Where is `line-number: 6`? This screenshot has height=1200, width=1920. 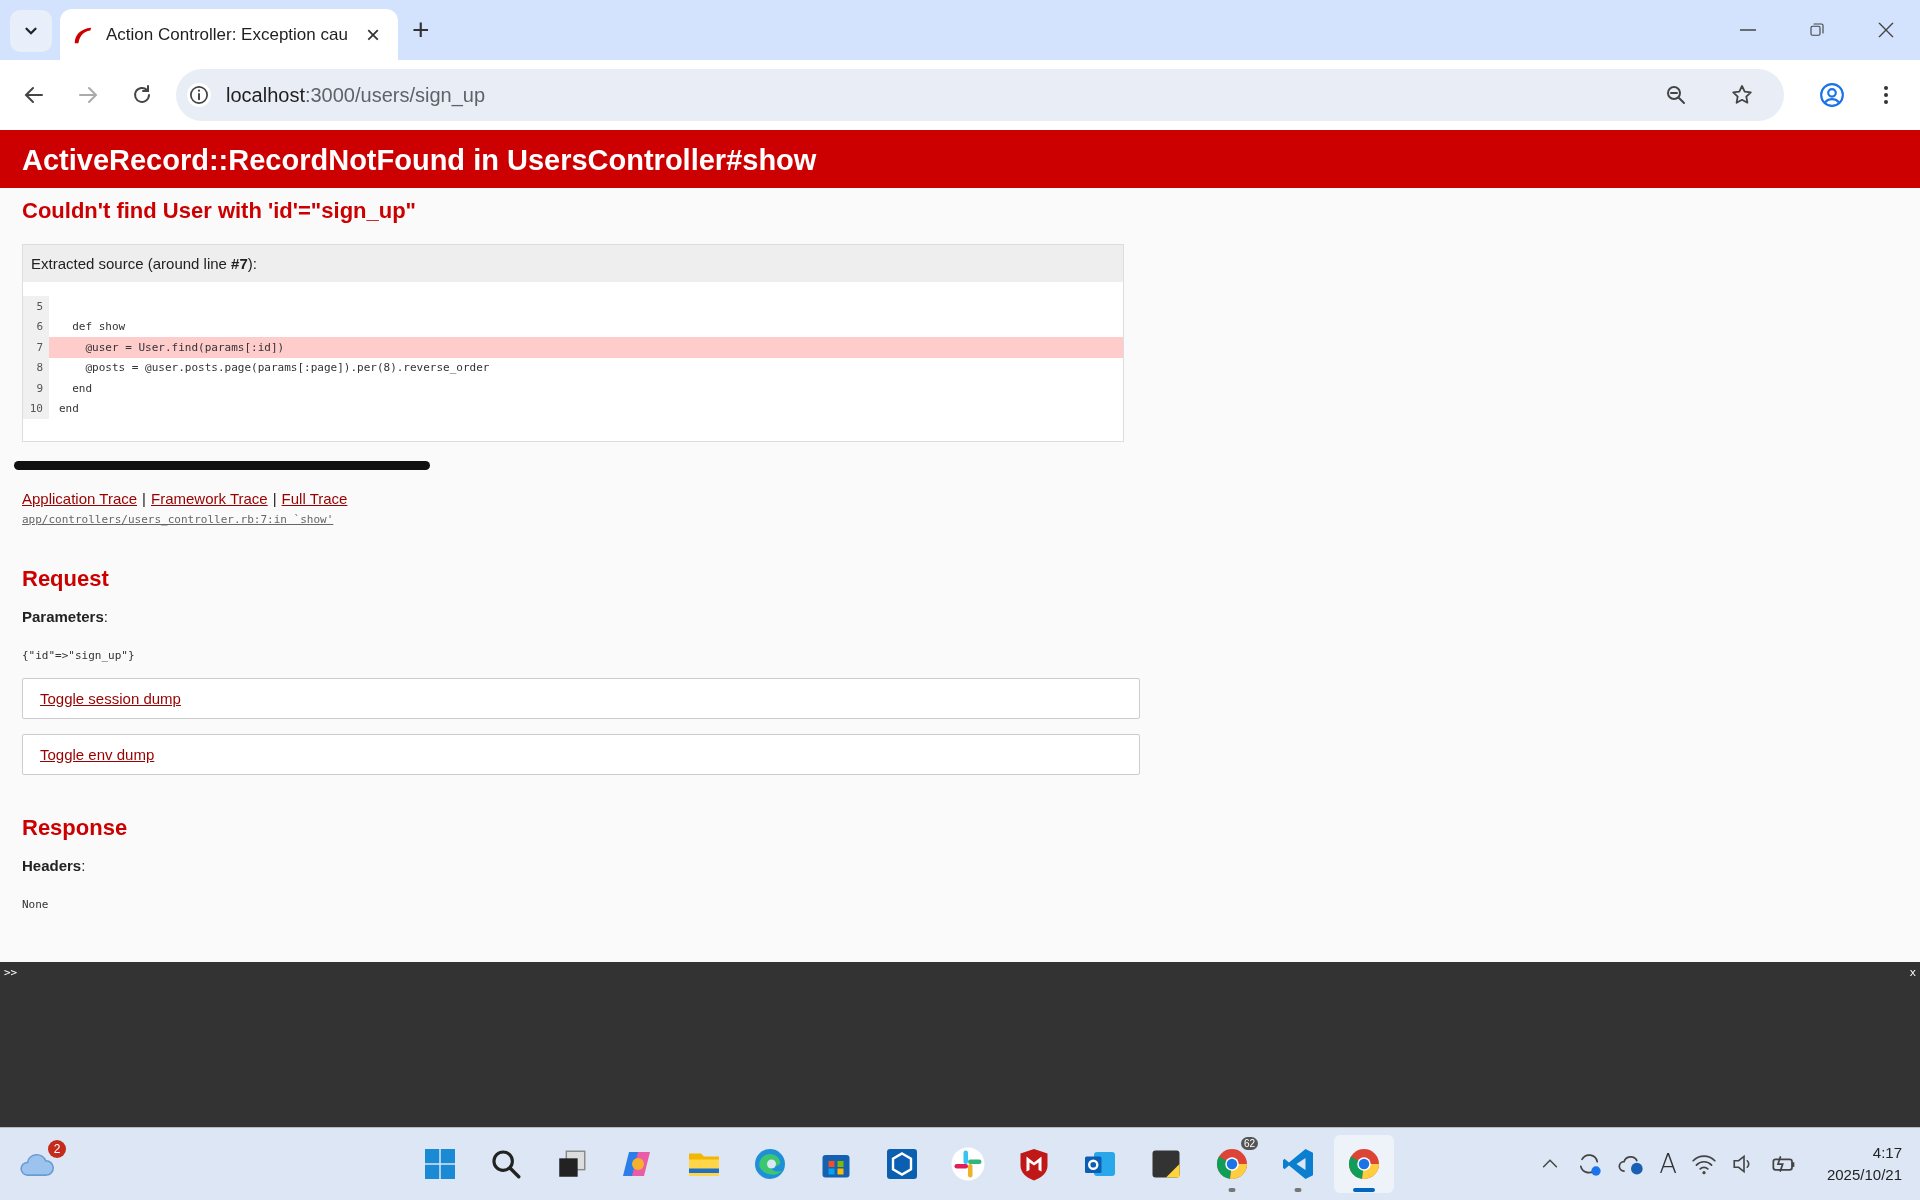 line-number: 6 is located at coordinates (39, 327).